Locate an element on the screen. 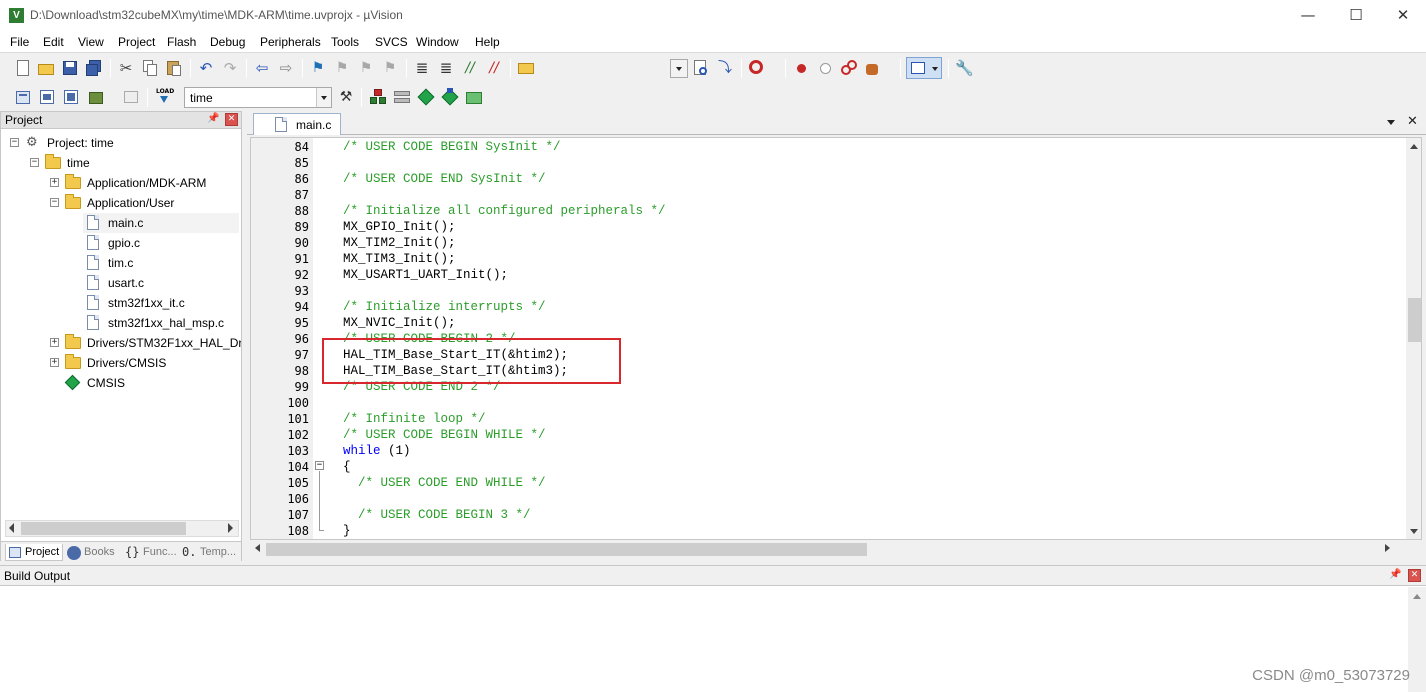 Image resolution: width=1426 pixels, height=692 pixels. event-recorder-icon is located at coordinates (474, 97).